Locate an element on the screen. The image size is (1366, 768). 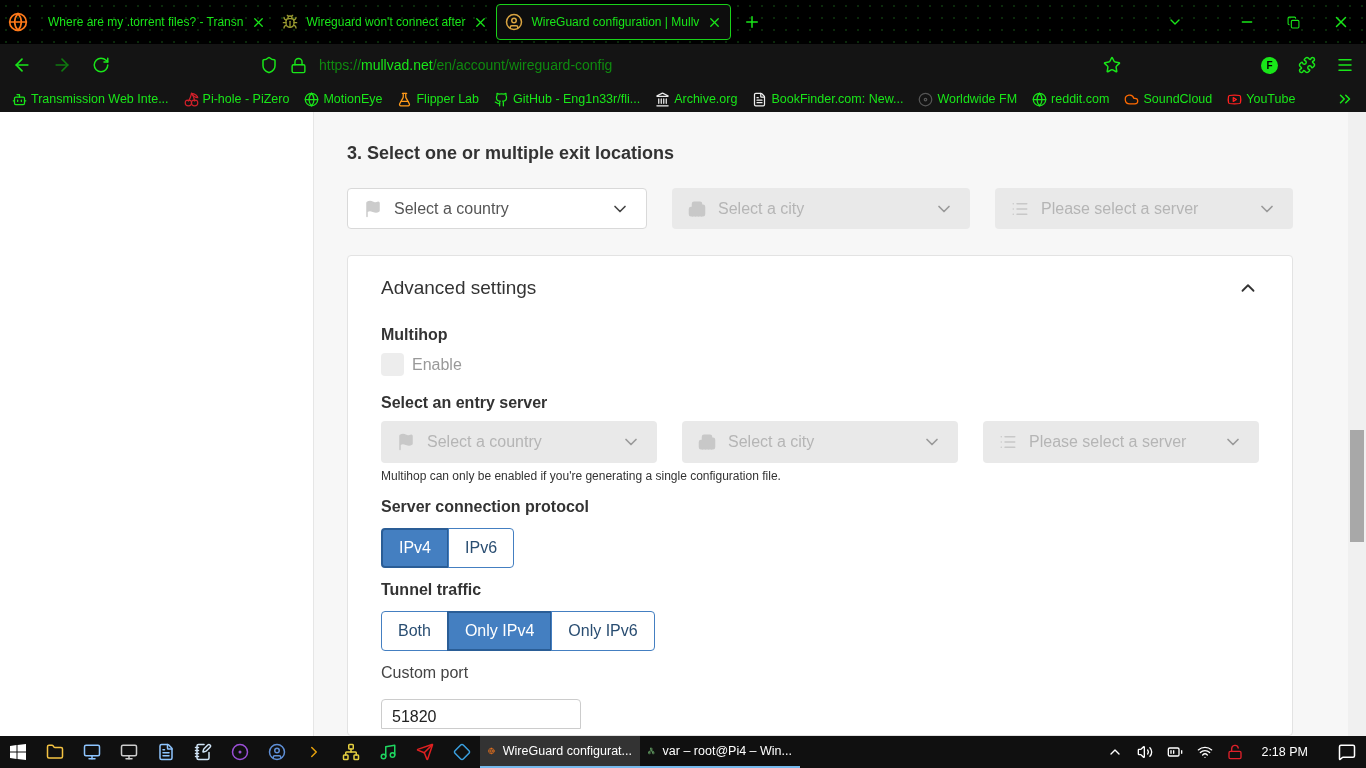
restore-icon is located at coordinates (1293, 22).